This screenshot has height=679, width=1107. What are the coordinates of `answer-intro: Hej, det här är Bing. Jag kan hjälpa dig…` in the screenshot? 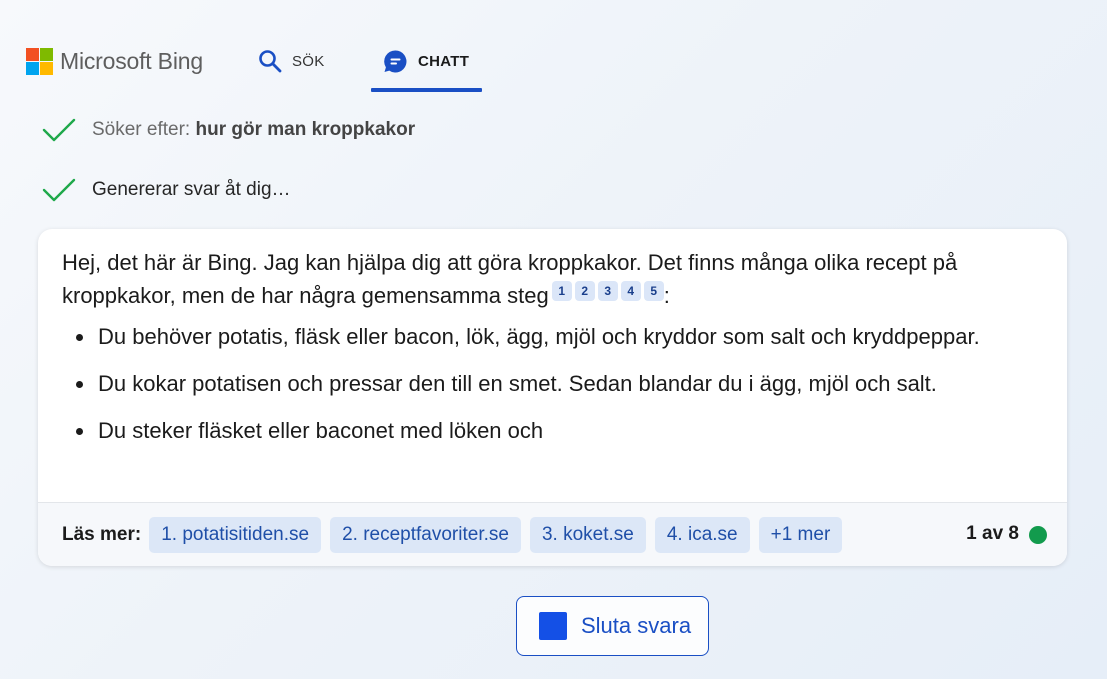 It's located at (554, 279).